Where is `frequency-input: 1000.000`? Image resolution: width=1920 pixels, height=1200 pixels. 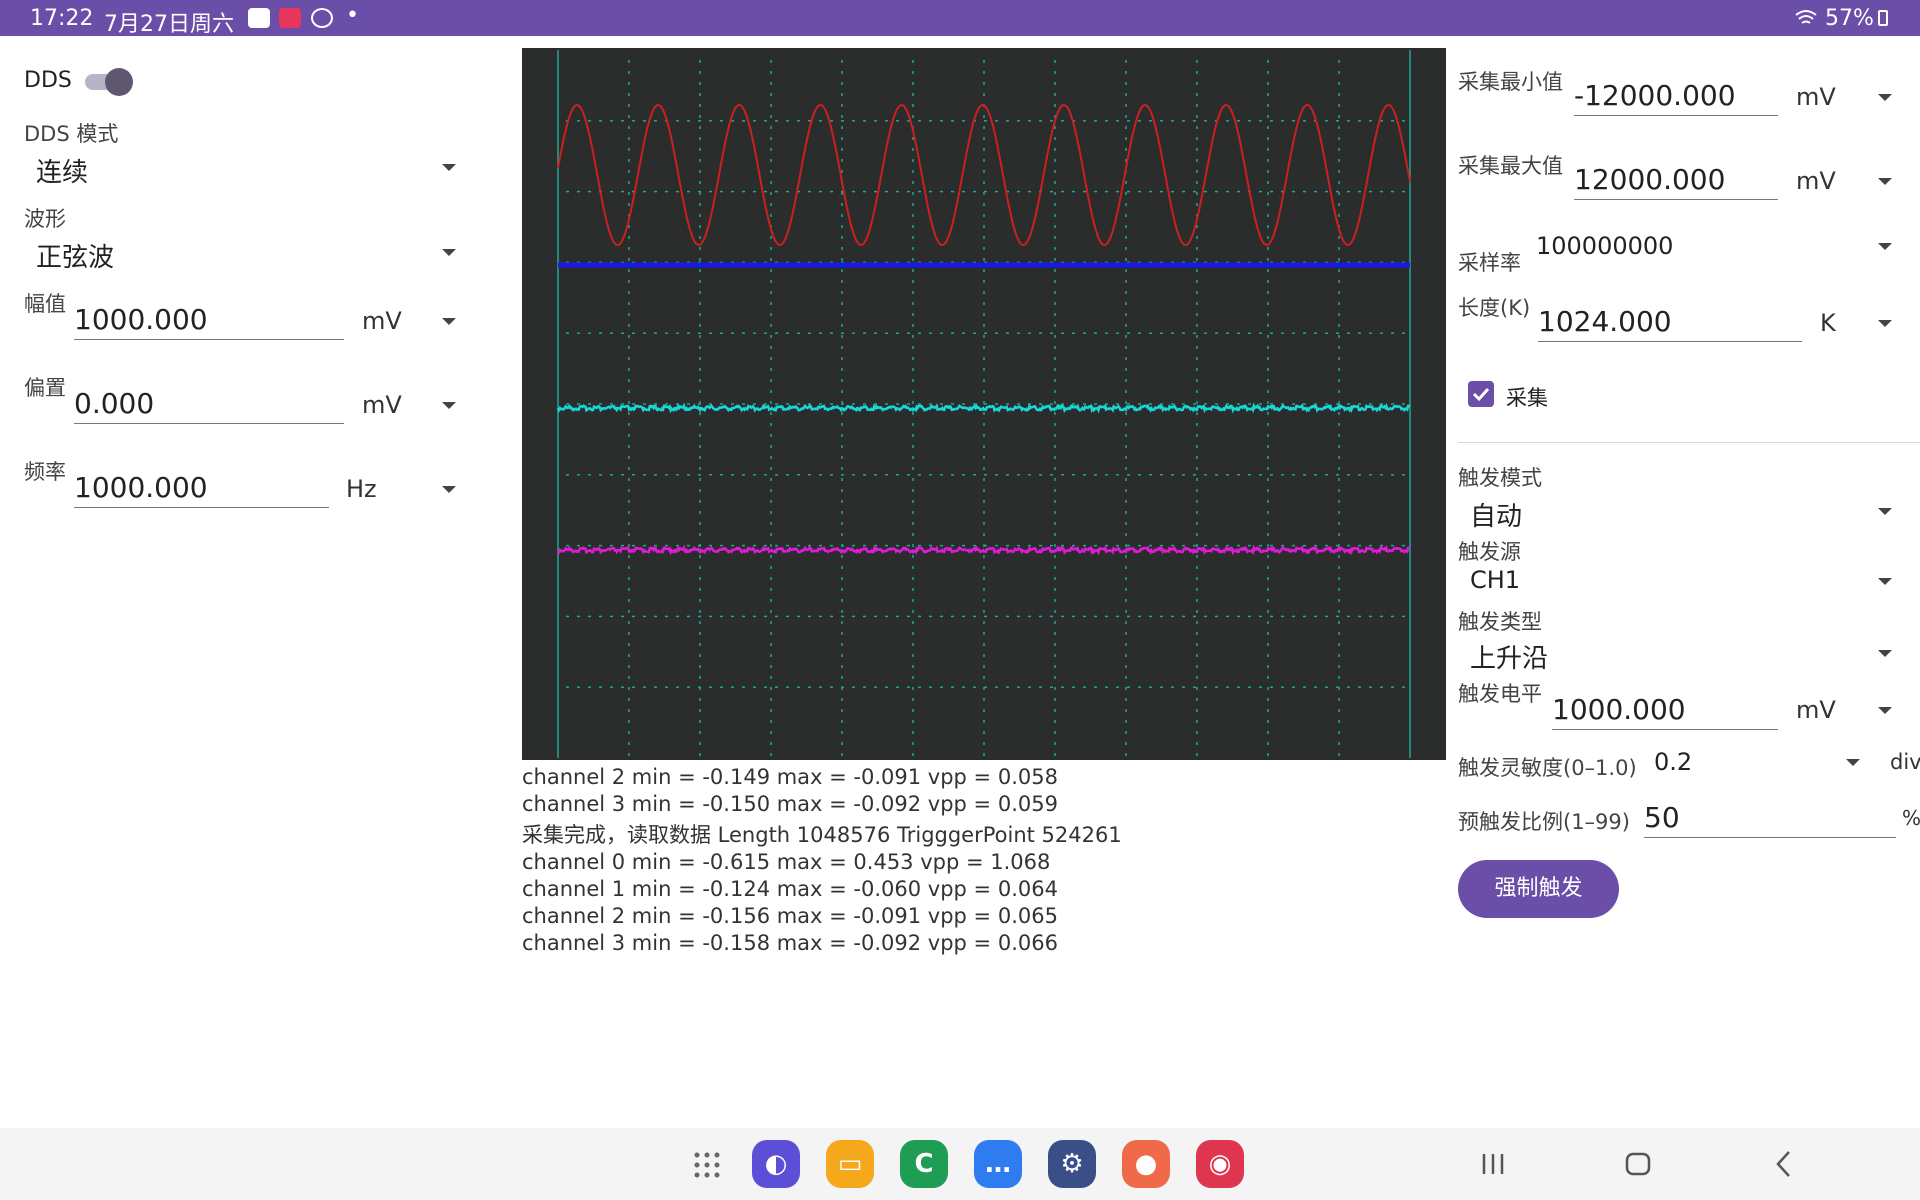 frequency-input: 1000.000 is located at coordinates (201, 488).